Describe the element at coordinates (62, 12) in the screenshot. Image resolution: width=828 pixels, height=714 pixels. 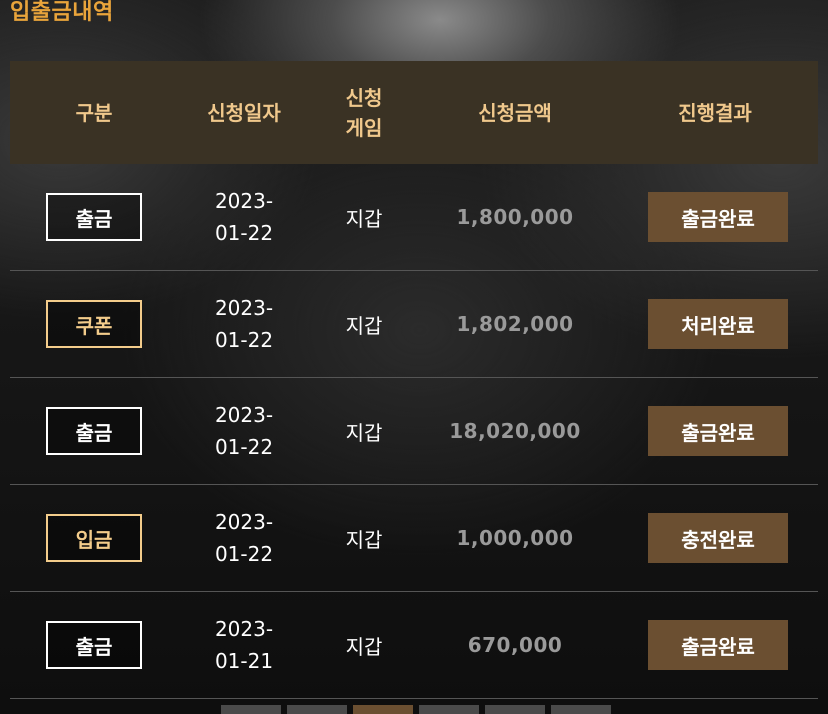
I see `page-title: 입출금내역` at that location.